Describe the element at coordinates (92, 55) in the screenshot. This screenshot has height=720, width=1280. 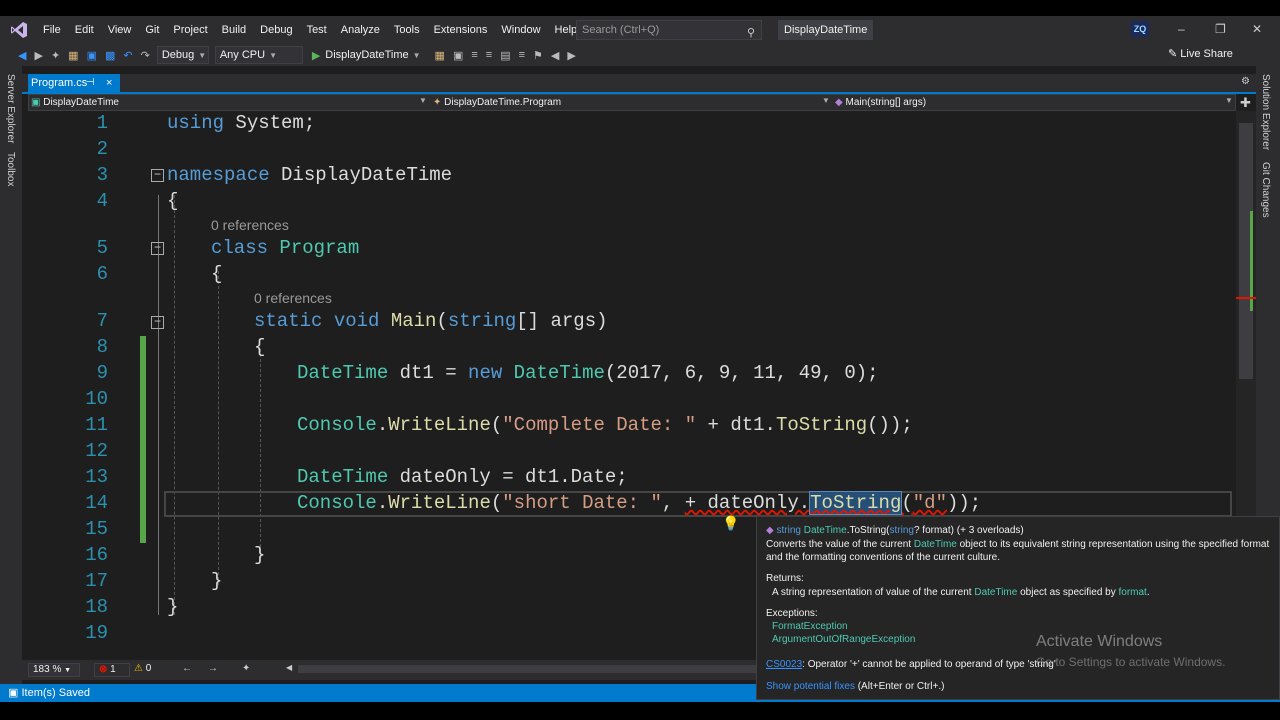
I see `save-icon: ▣` at that location.